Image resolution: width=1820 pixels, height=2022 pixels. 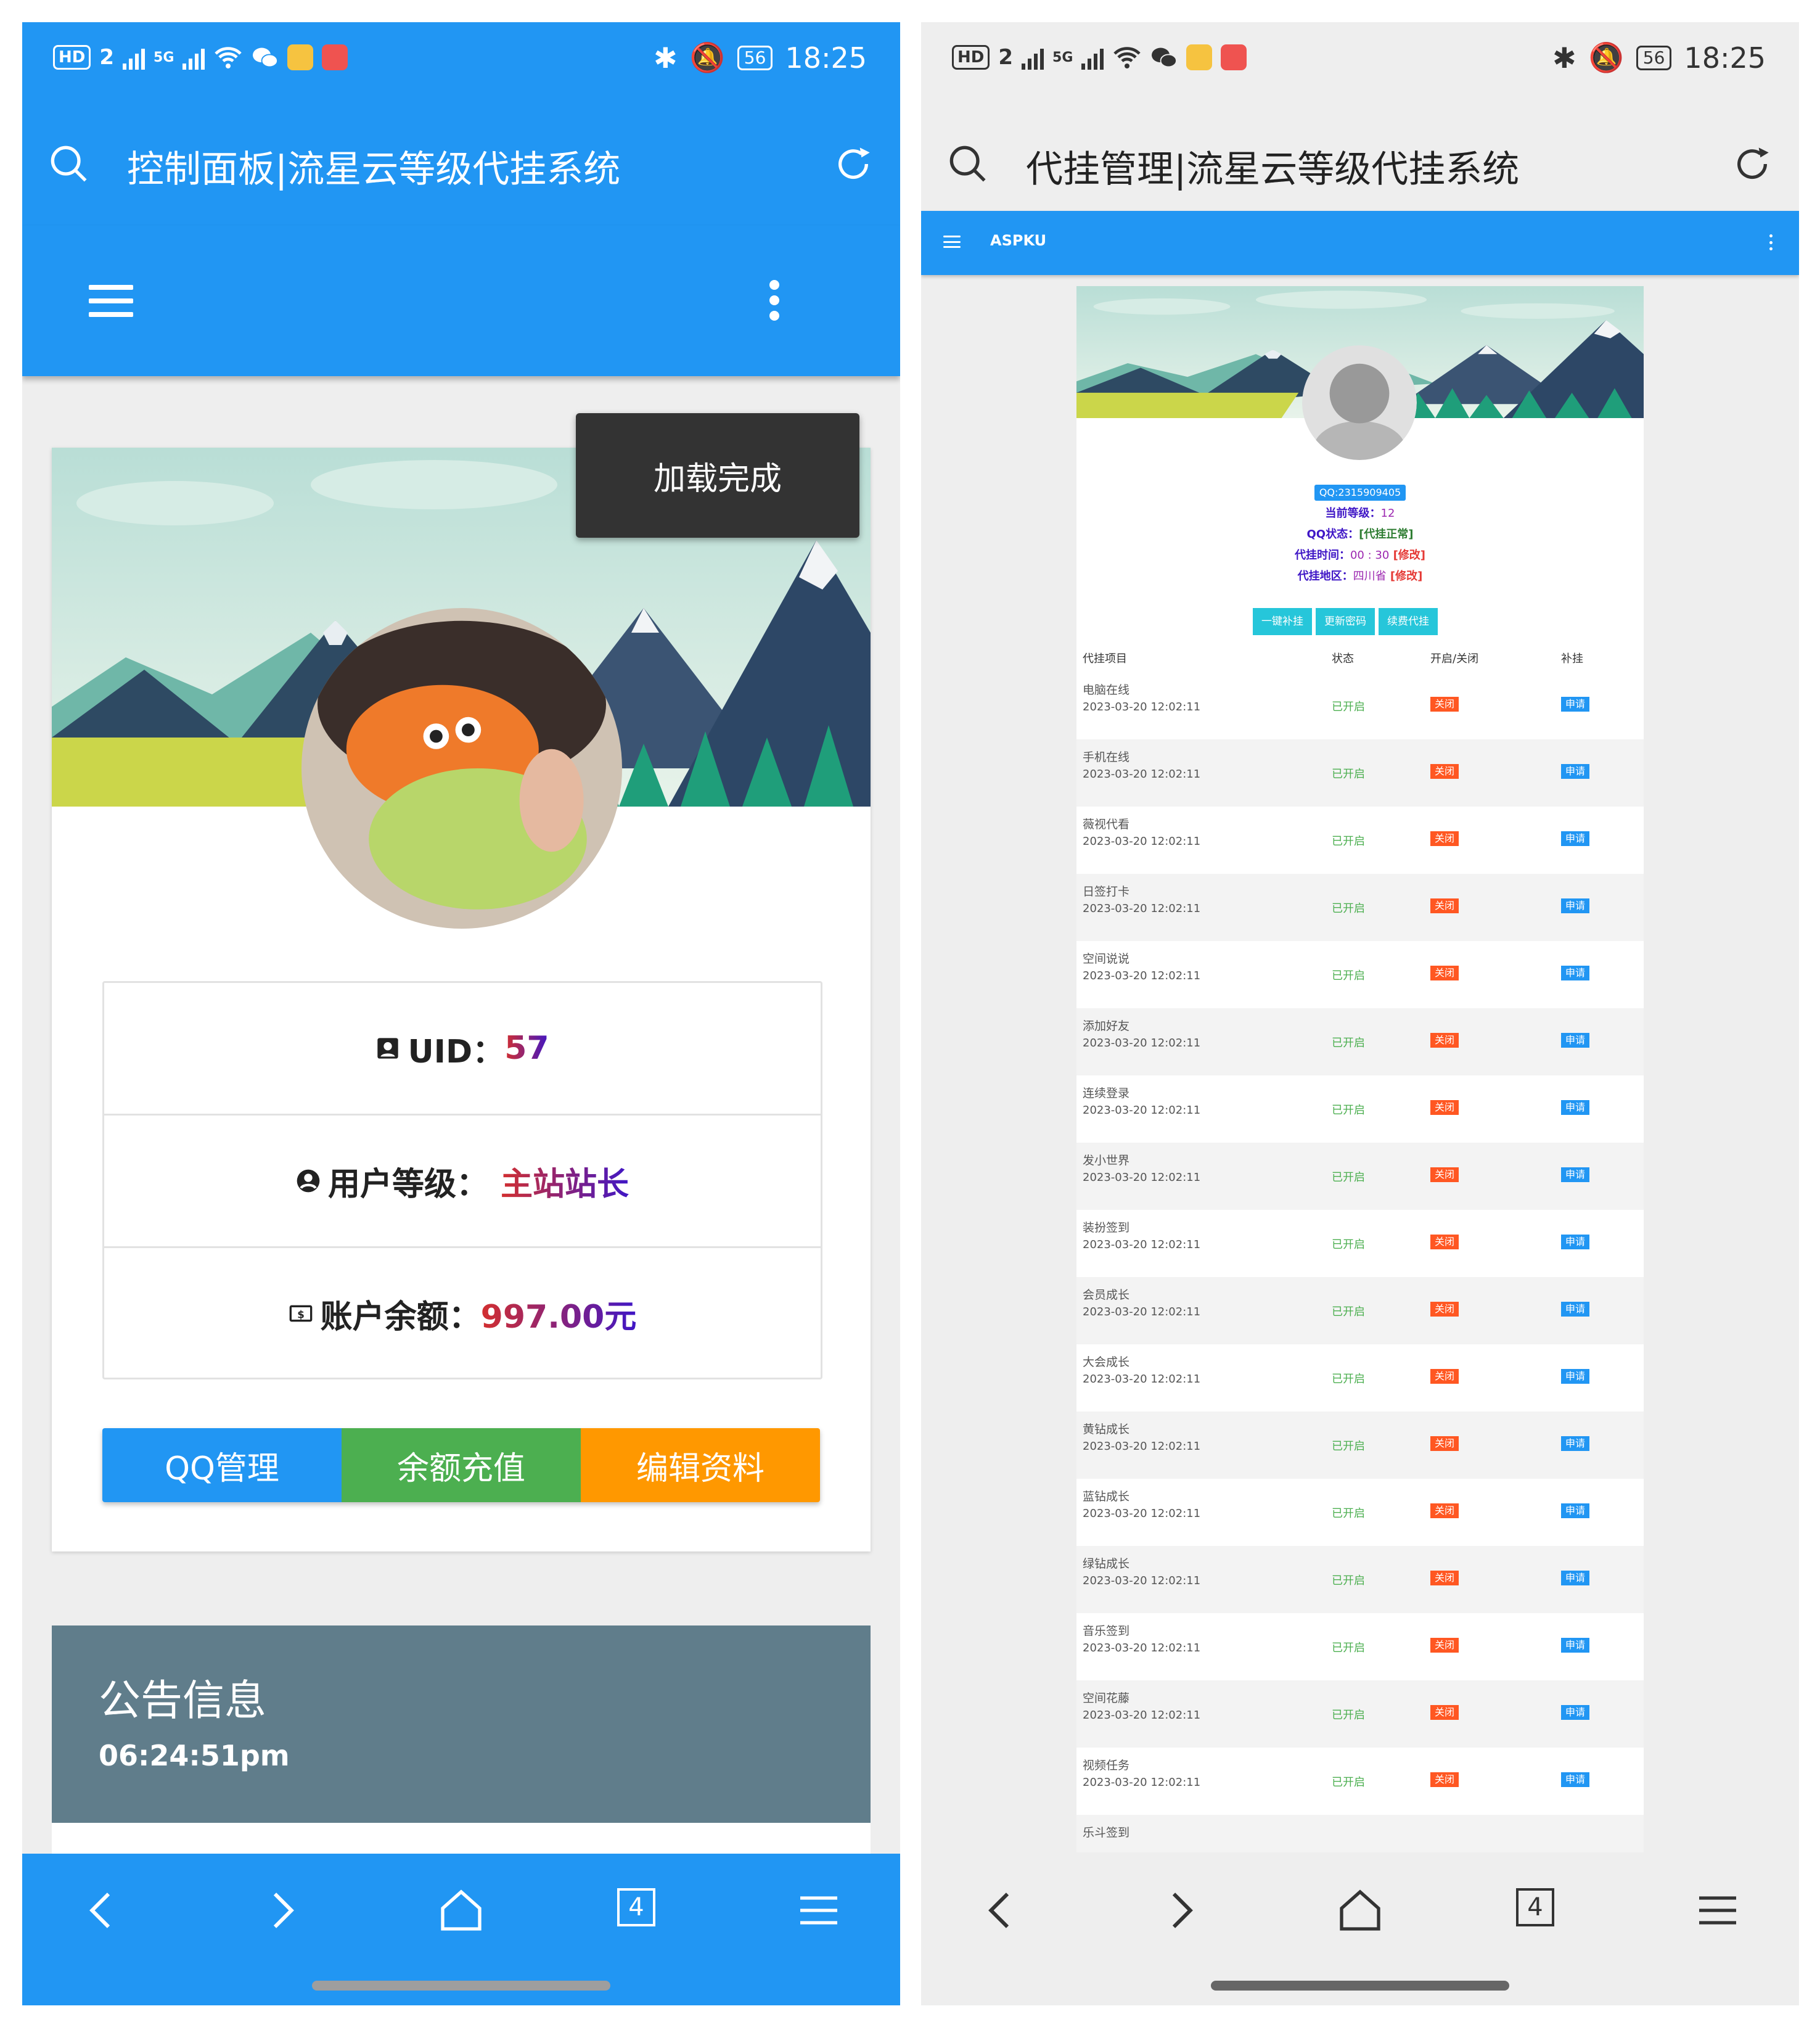 I want to click on task-name: 手机在线, so click(x=1106, y=757).